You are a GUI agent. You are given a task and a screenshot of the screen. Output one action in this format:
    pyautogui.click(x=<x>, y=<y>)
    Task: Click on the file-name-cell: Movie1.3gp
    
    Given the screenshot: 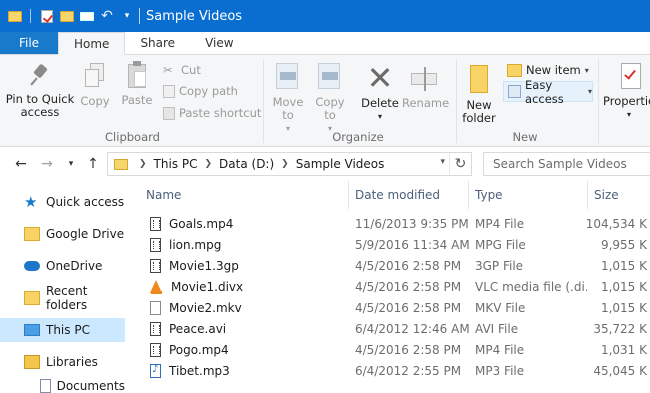 What is the action you would take?
    pyautogui.click(x=245, y=266)
    